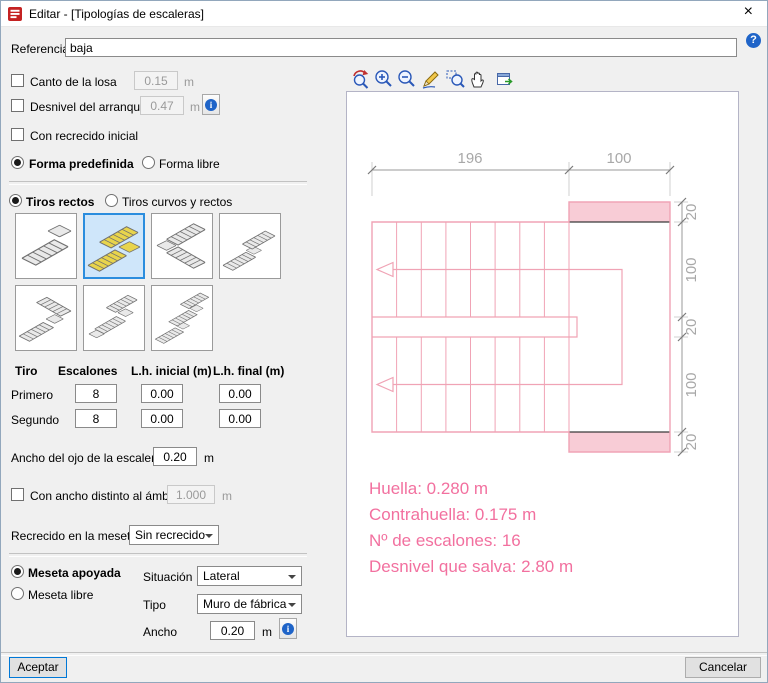  What do you see at coordinates (619, 327) in the screenshot?
I see `landing-slab-bands` at bounding box center [619, 327].